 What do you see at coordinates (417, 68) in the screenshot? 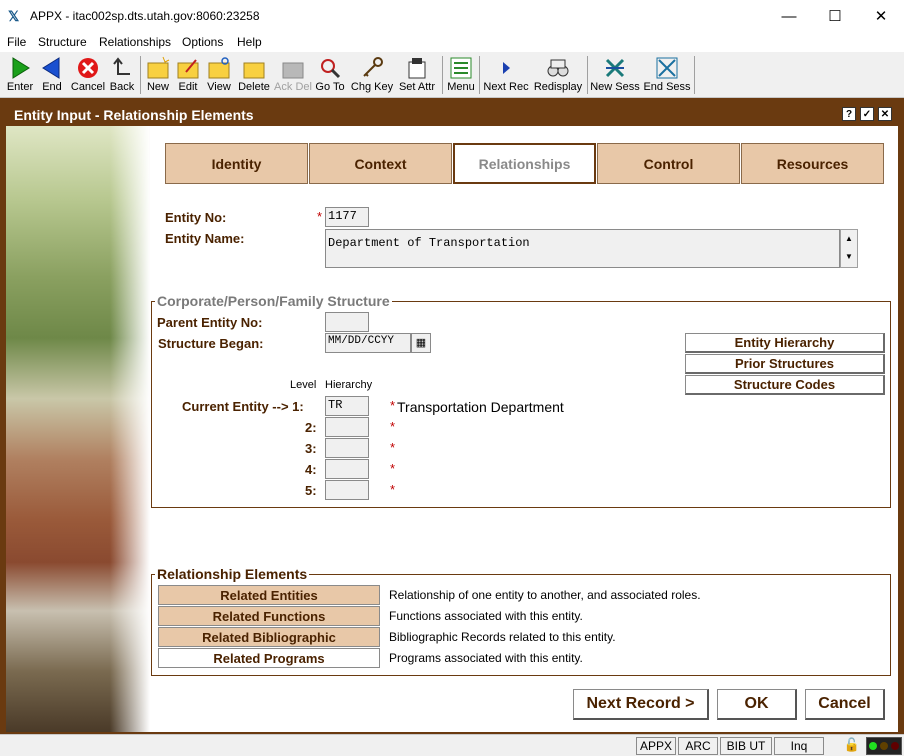
I see `attribute-icon` at bounding box center [417, 68].